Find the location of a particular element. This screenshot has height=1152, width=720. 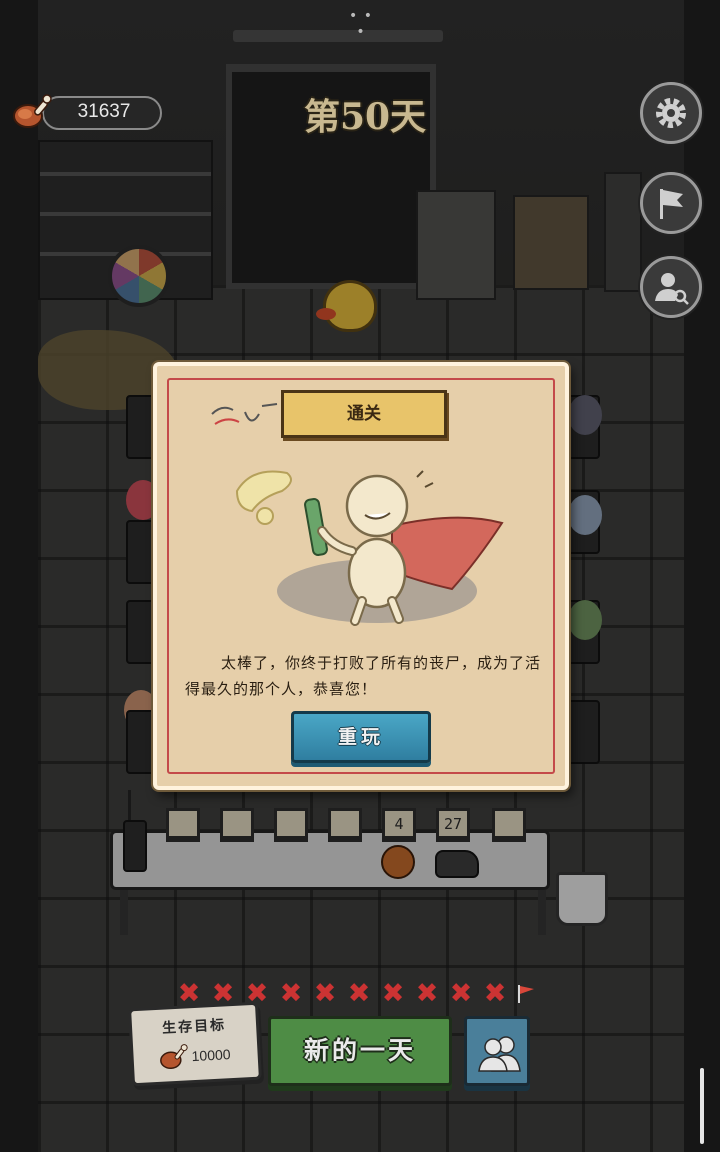

settings-button is located at coordinates (671, 113).